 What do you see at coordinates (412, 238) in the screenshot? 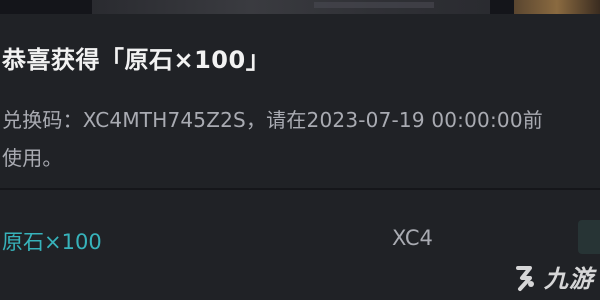
I see `redeem-code-preview: XC4` at bounding box center [412, 238].